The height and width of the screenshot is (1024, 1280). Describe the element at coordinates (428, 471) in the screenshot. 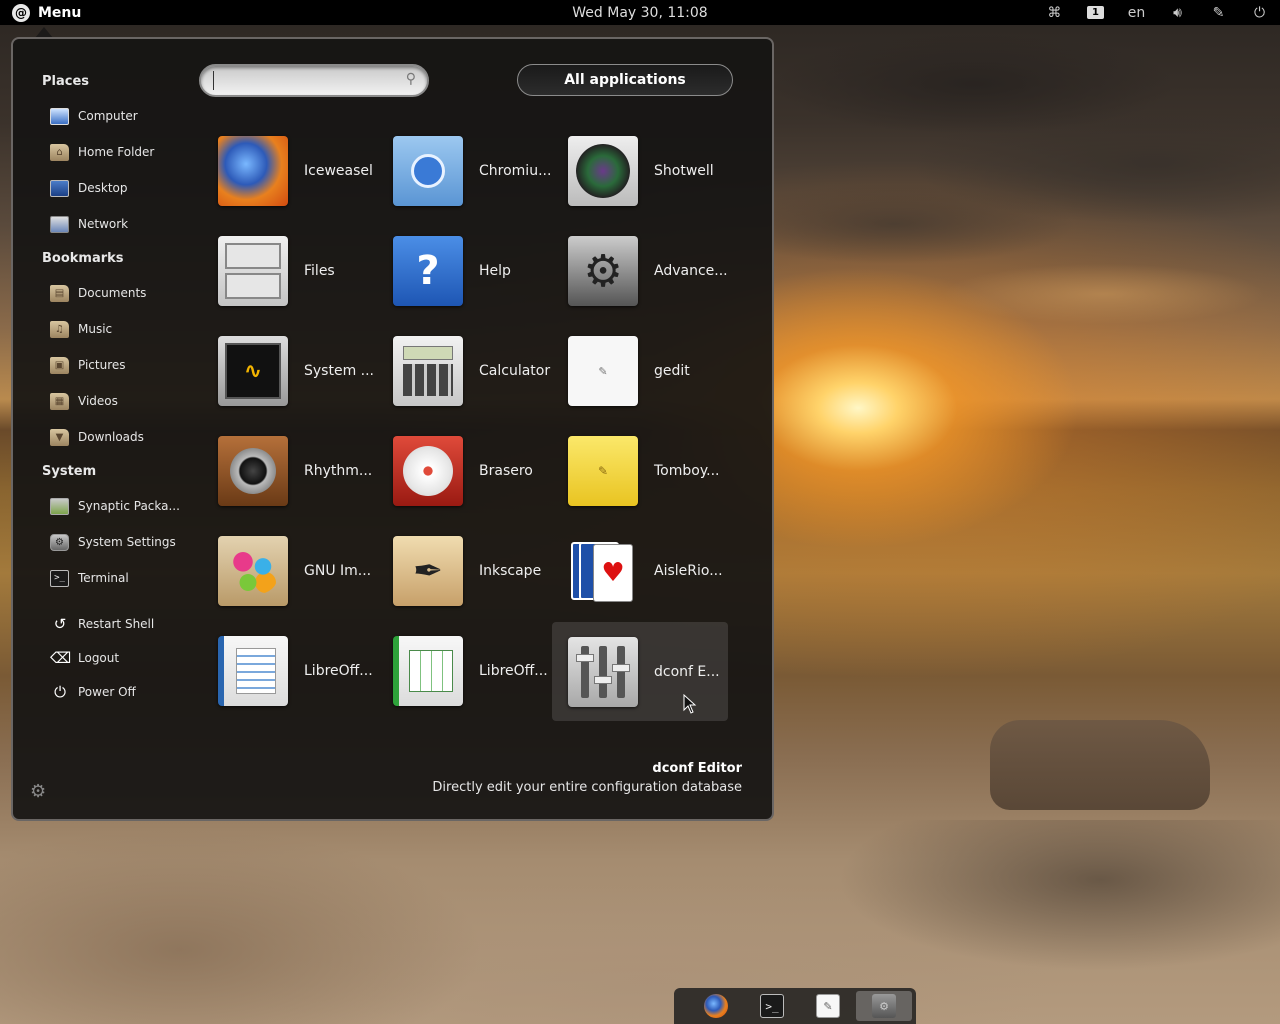

I see `brasero-icon` at that location.